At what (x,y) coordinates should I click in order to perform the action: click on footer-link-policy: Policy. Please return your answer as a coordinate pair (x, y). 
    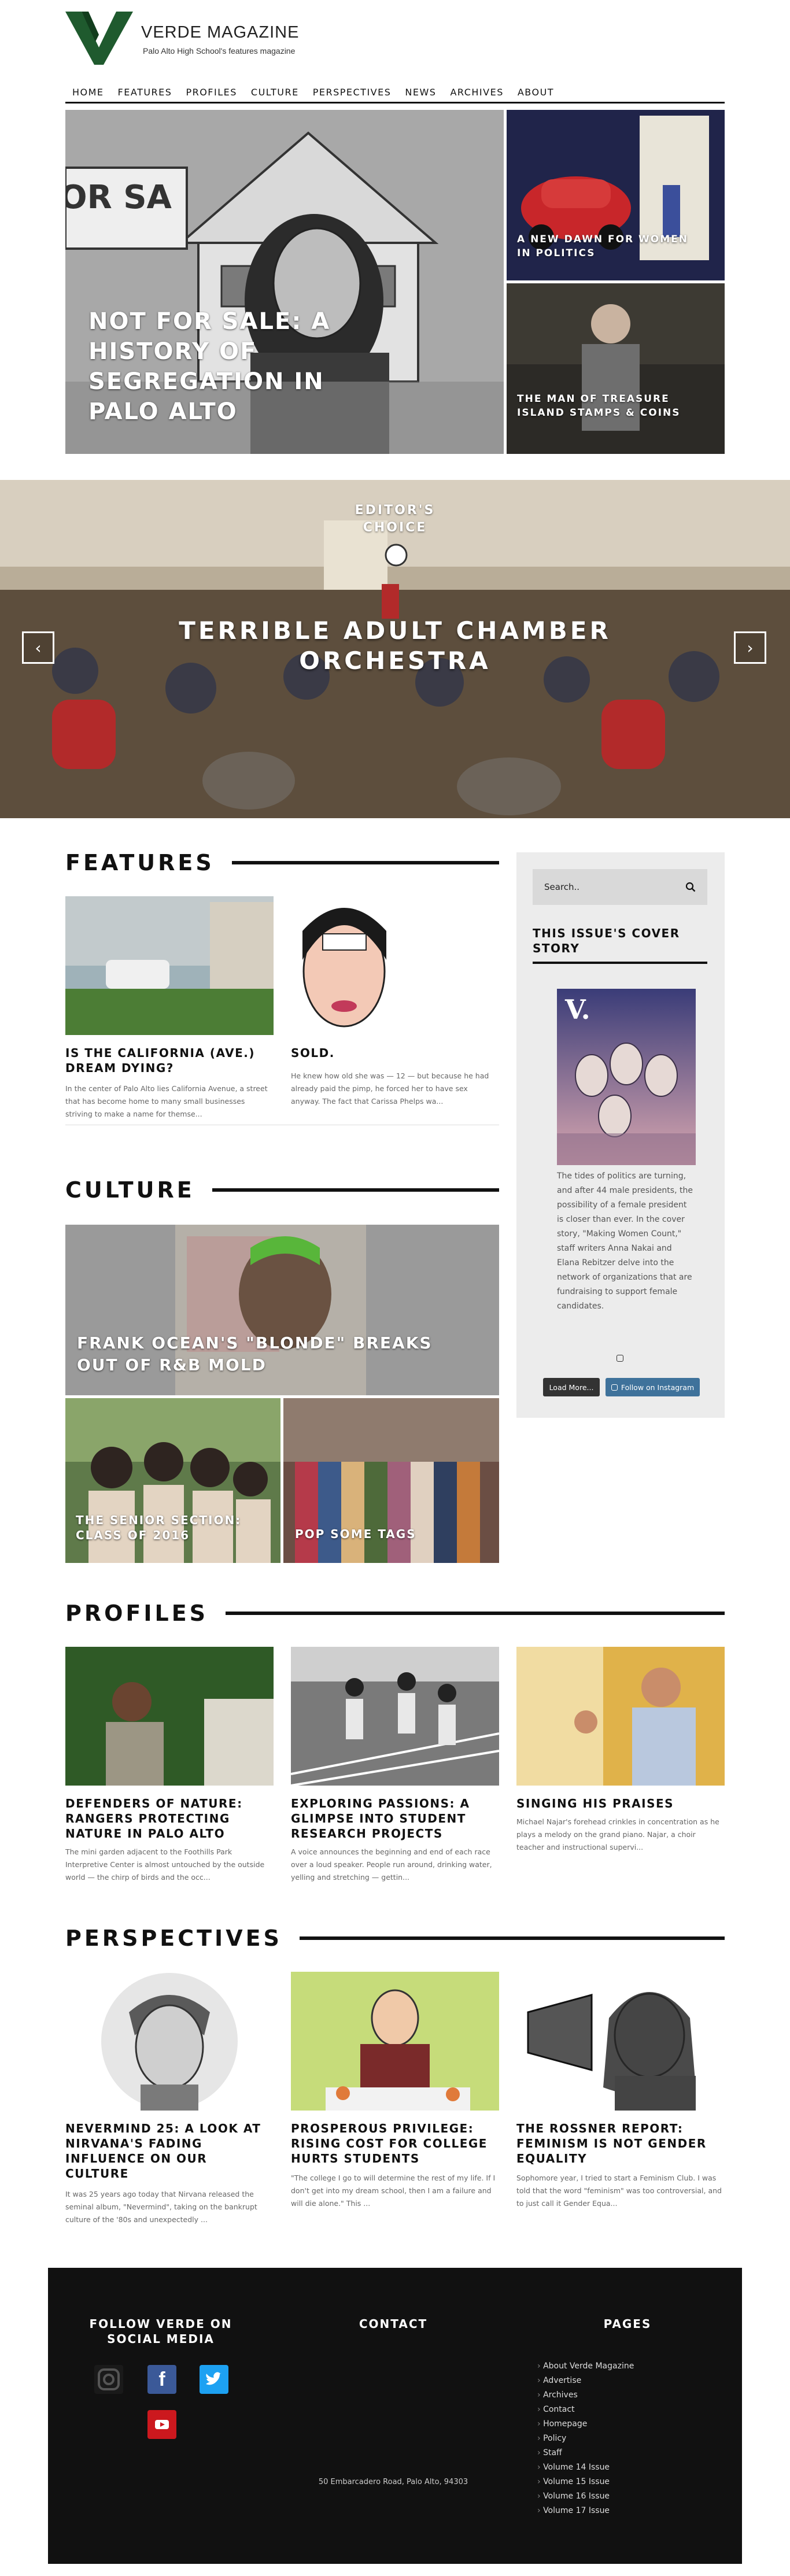
    Looking at the image, I should click on (585, 2438).